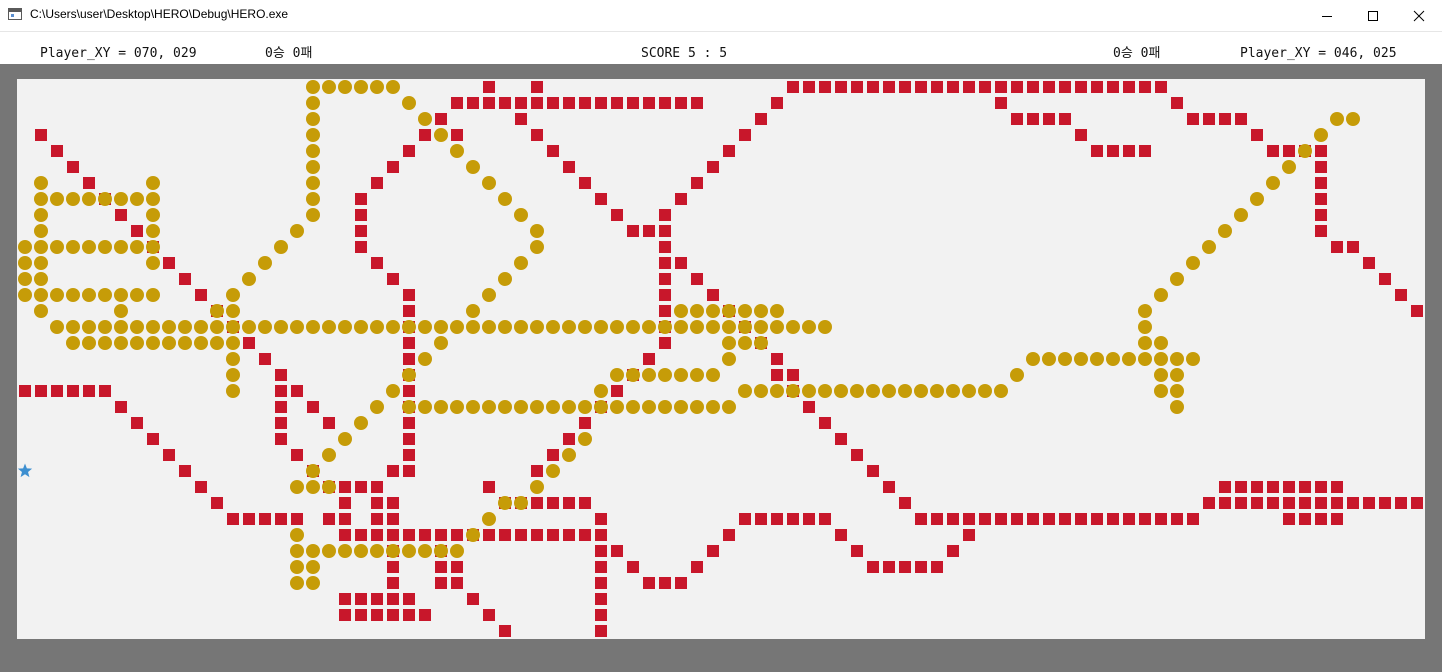 This screenshot has width=1442, height=672. I want to click on maximize-button, so click(1373, 15).